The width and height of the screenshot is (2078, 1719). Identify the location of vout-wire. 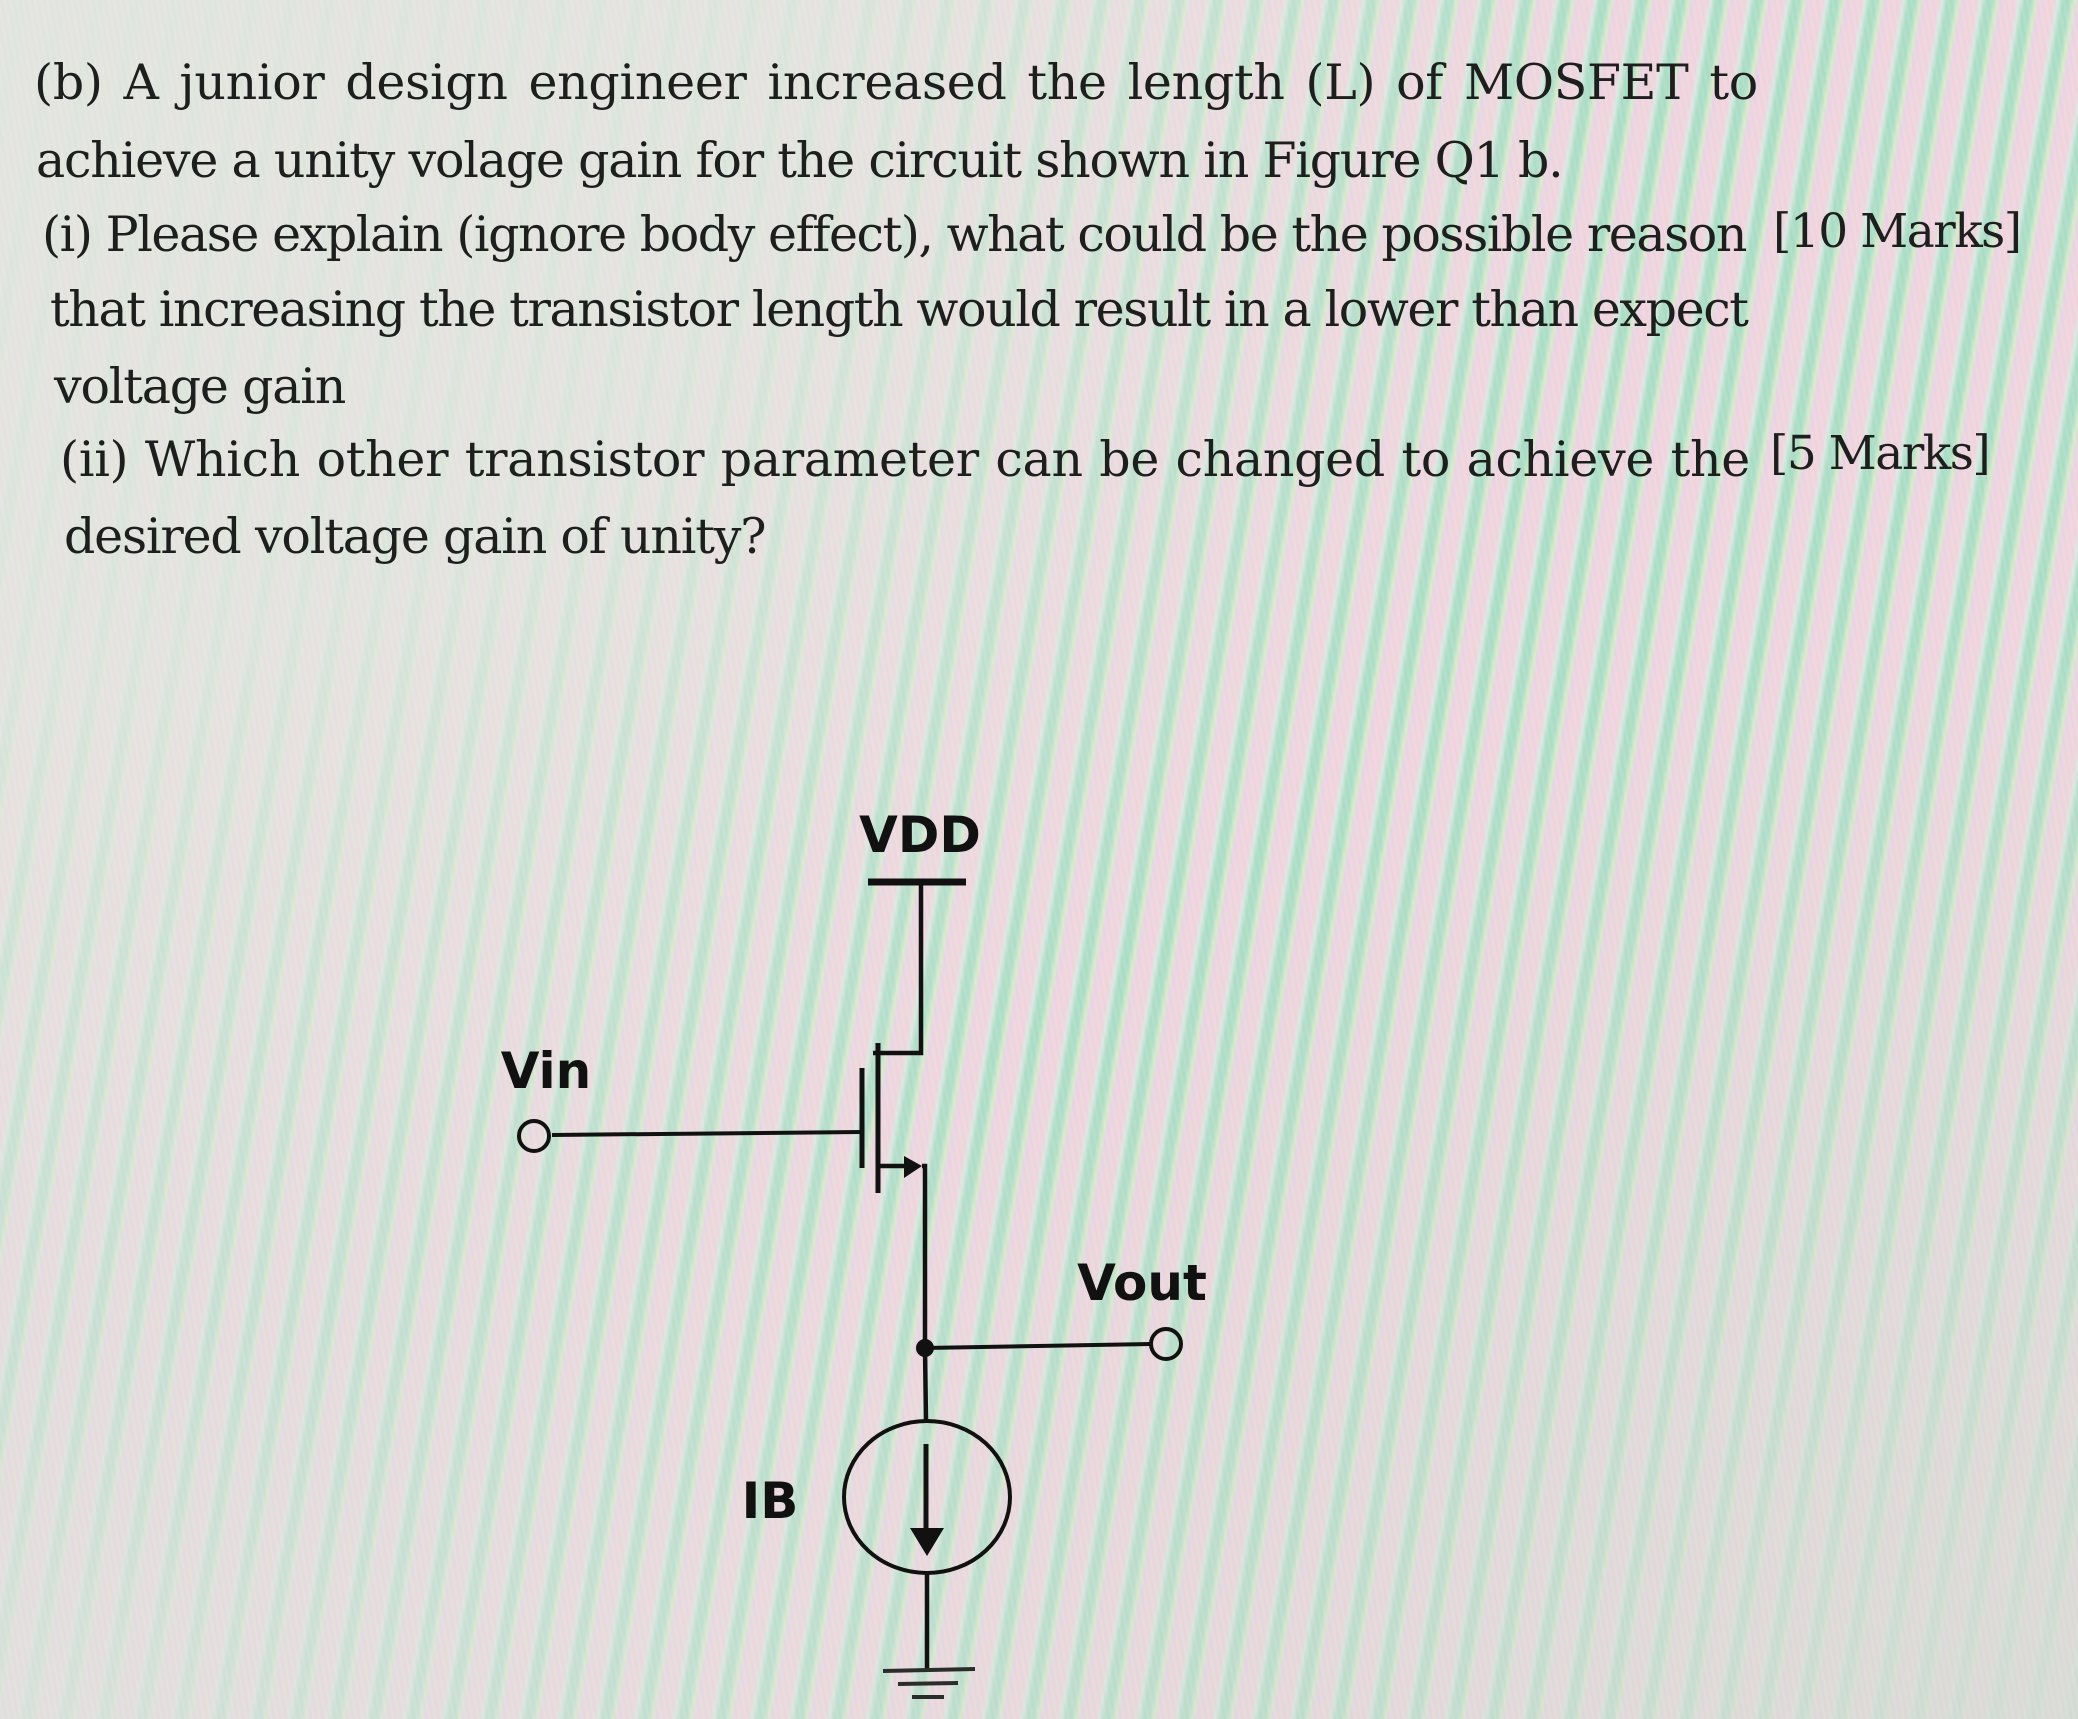
(1037, 1346).